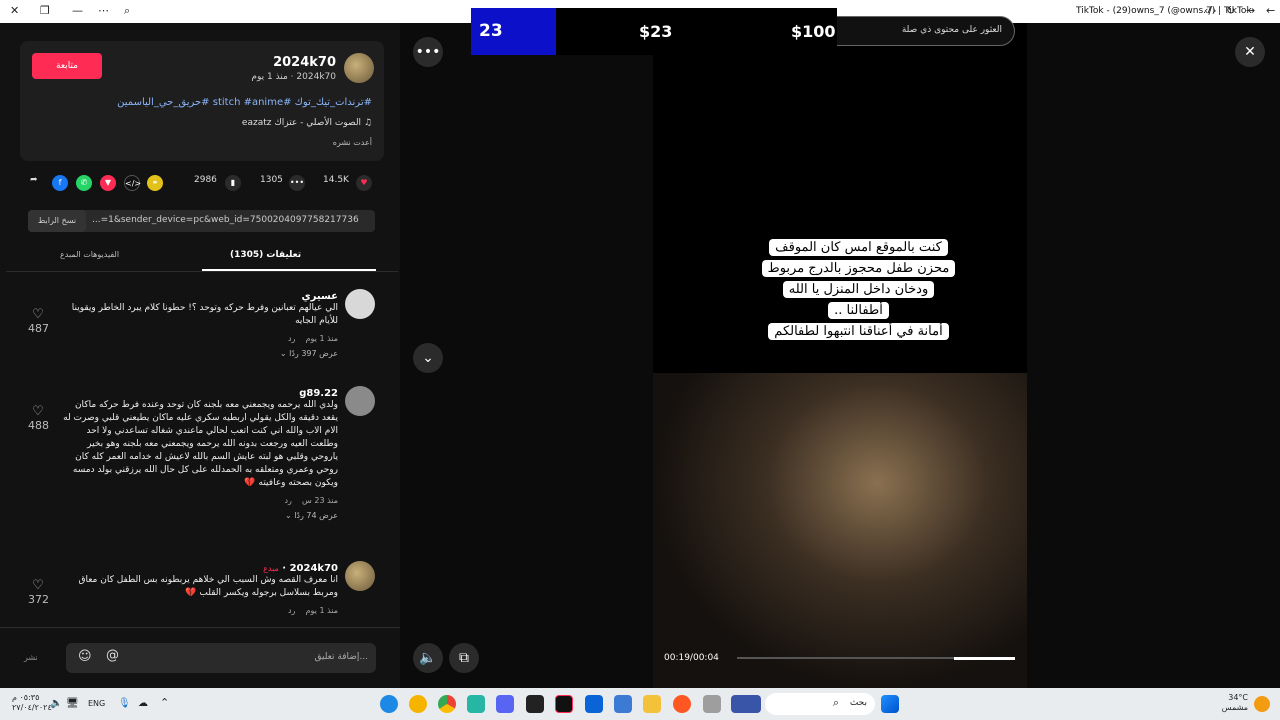 The image size is (1280, 720). What do you see at coordinates (233, 183) in the screenshot?
I see `bookmark-icon: ▮` at bounding box center [233, 183].